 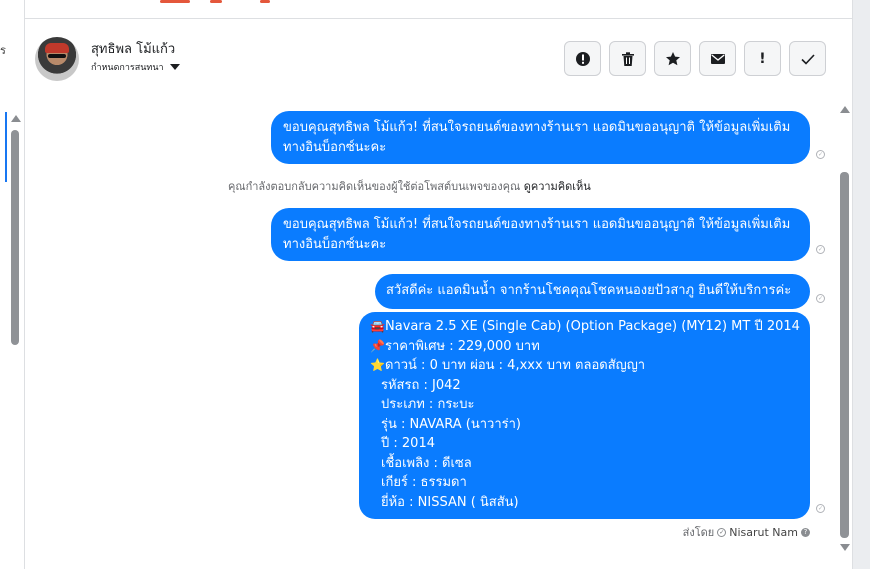 What do you see at coordinates (174, 67) in the screenshot?
I see `caret-down-icon` at bounding box center [174, 67].